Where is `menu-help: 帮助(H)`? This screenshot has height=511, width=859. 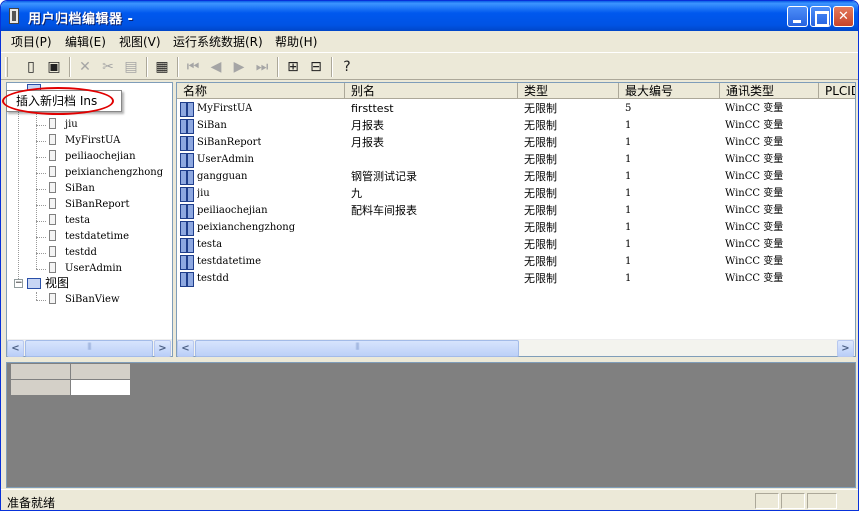
menu-help: 帮助(H) is located at coordinates (296, 41).